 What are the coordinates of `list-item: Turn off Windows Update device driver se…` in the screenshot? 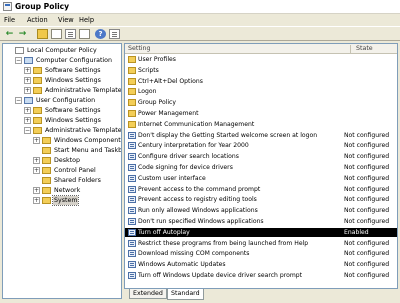 It's located at (261, 275).